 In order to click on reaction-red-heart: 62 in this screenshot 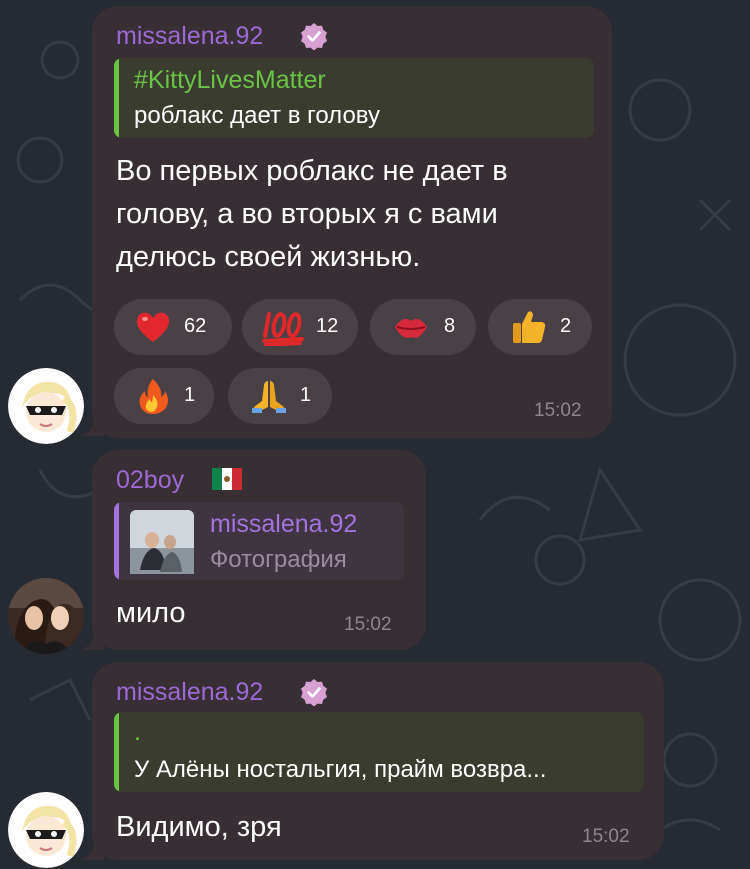, I will do `click(173, 327)`.